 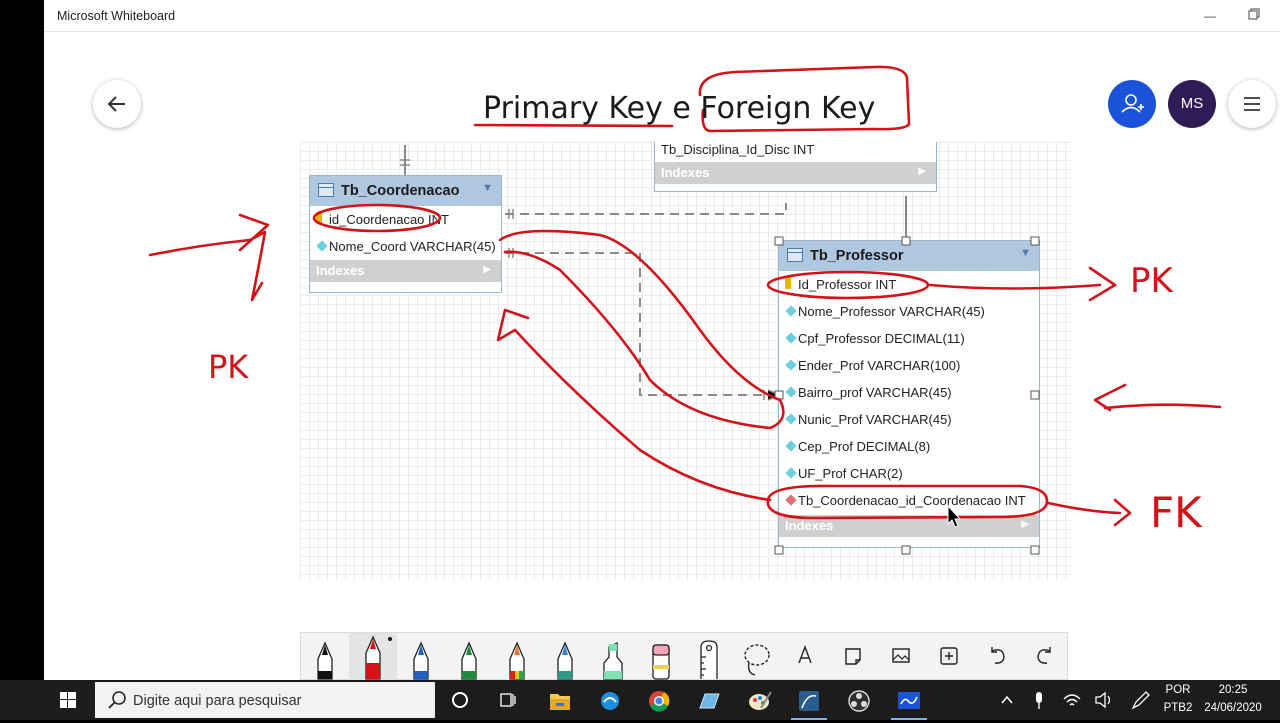 I want to click on column-text: id_Coordenacao INT, so click(x=389, y=219).